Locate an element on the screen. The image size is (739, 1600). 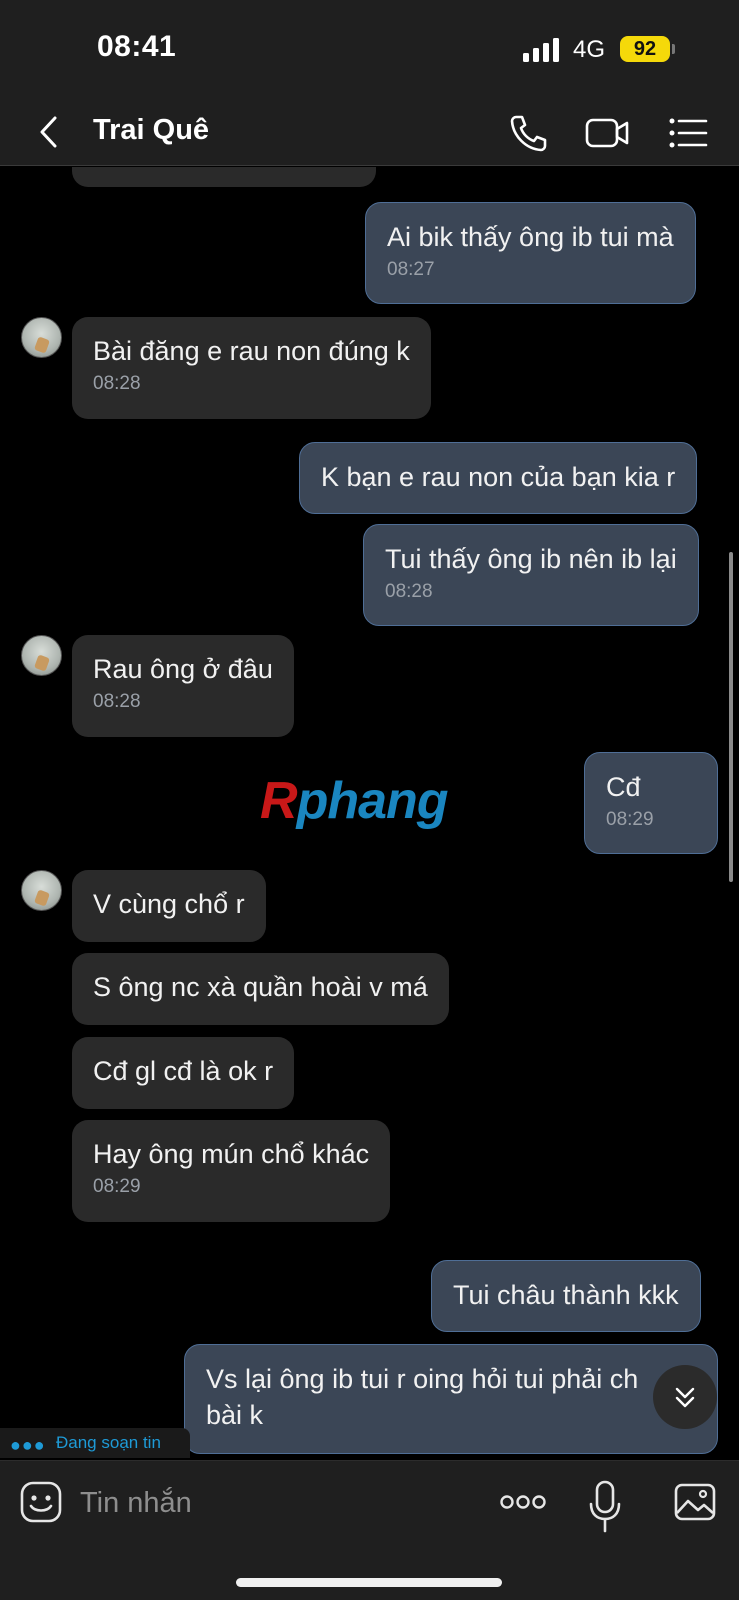
message-text: V cùng chổ r is located at coordinates (169, 904).